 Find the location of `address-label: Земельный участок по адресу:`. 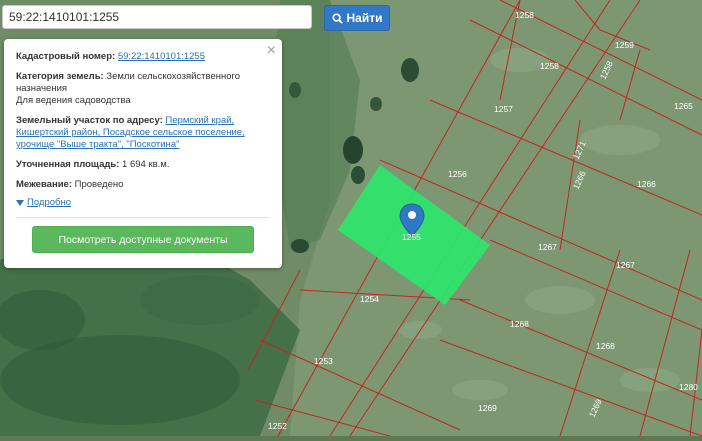

address-label: Земельный участок по адресу: is located at coordinates (89, 120).